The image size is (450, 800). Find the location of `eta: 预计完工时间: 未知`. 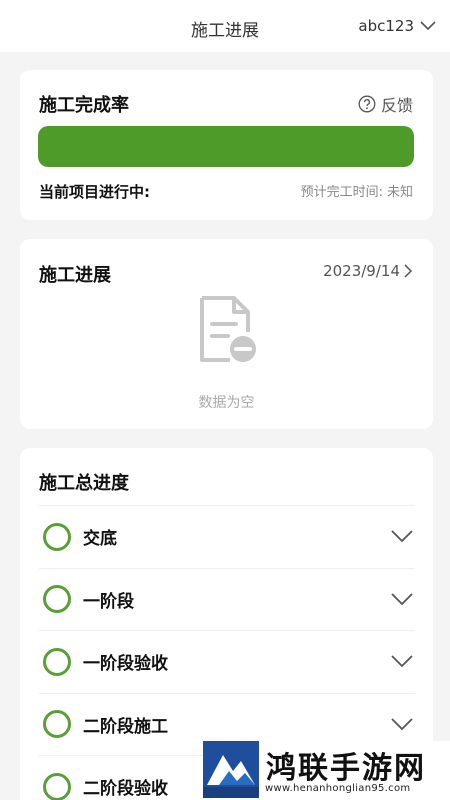

eta: 预计完工时间: 未知 is located at coordinates (357, 190).